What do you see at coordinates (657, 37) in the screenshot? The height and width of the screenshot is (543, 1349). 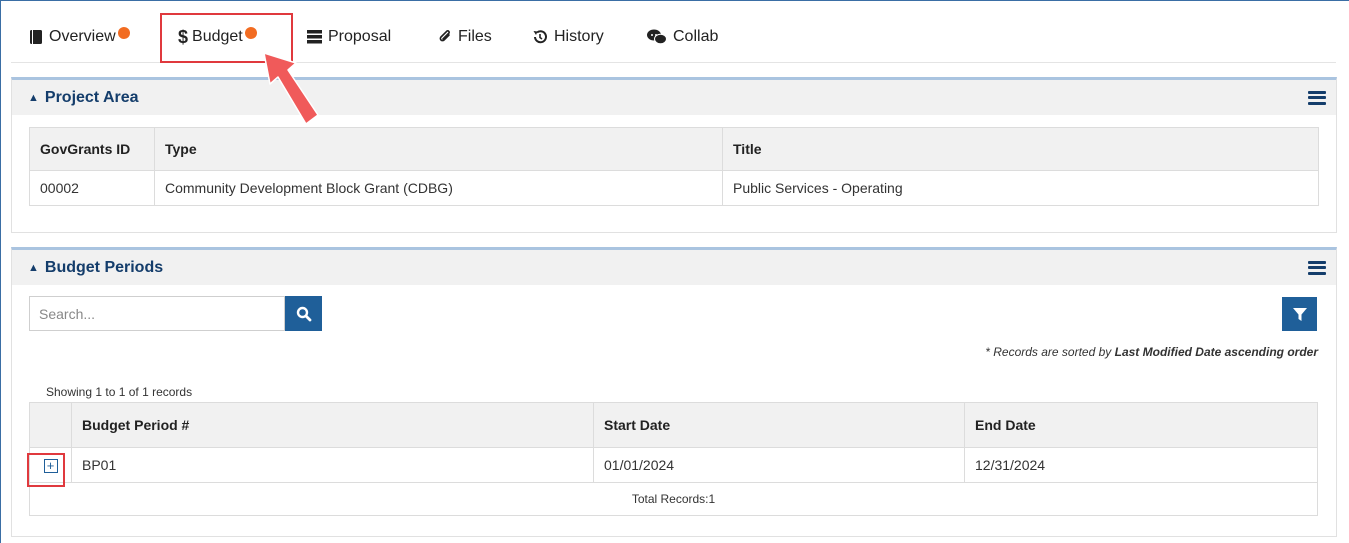 I see `chat-icon` at bounding box center [657, 37].